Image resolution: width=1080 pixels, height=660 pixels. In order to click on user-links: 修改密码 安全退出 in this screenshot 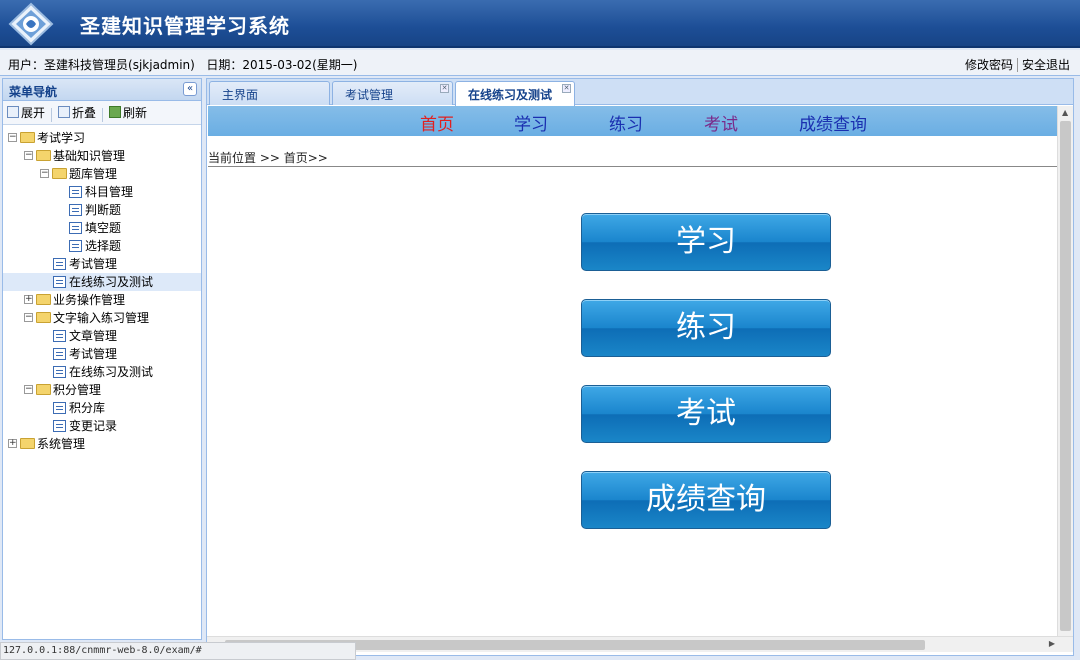, I will do `click(1017, 64)`.